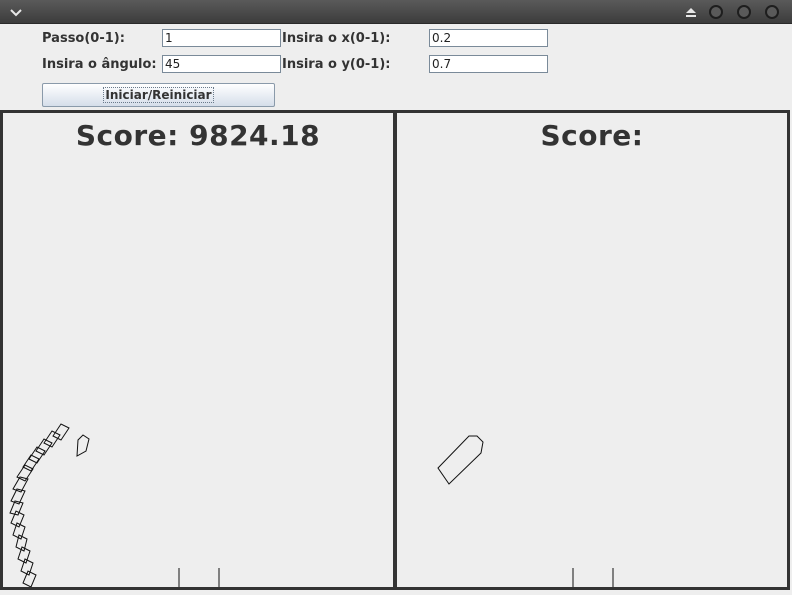  Describe the element at coordinates (99, 64) in the screenshot. I see `angle-label: Insira o ângulo:` at that location.